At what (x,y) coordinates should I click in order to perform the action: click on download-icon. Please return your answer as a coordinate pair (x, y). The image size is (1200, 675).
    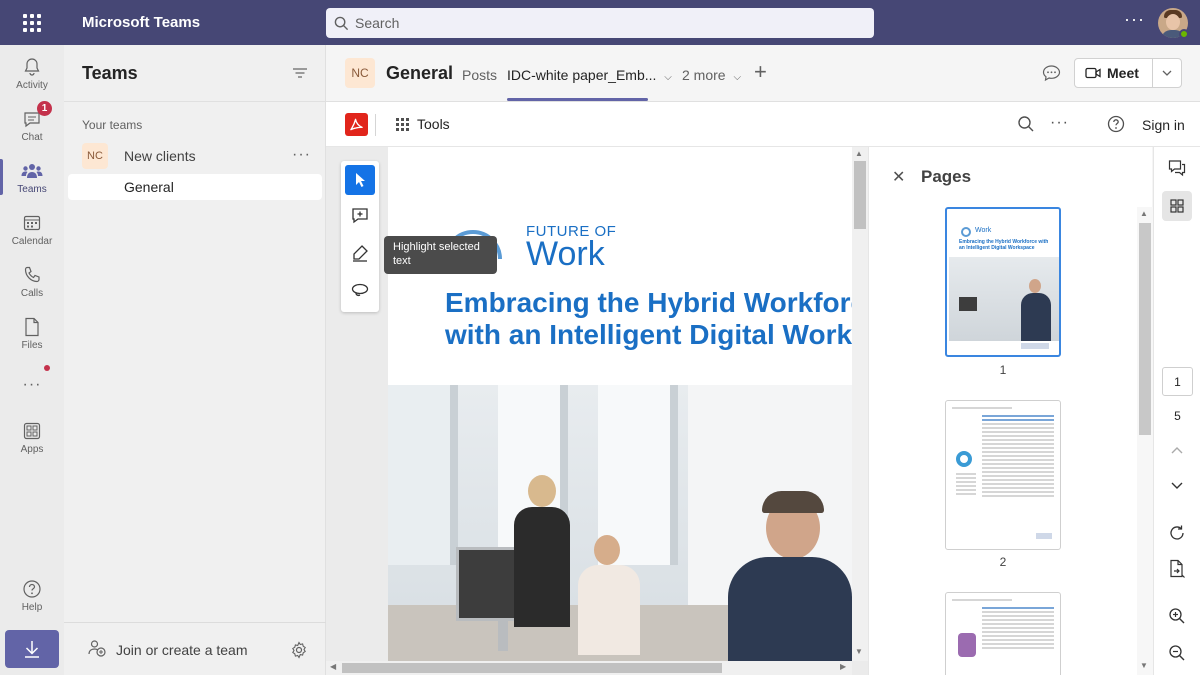
    Looking at the image, I should click on (32, 649).